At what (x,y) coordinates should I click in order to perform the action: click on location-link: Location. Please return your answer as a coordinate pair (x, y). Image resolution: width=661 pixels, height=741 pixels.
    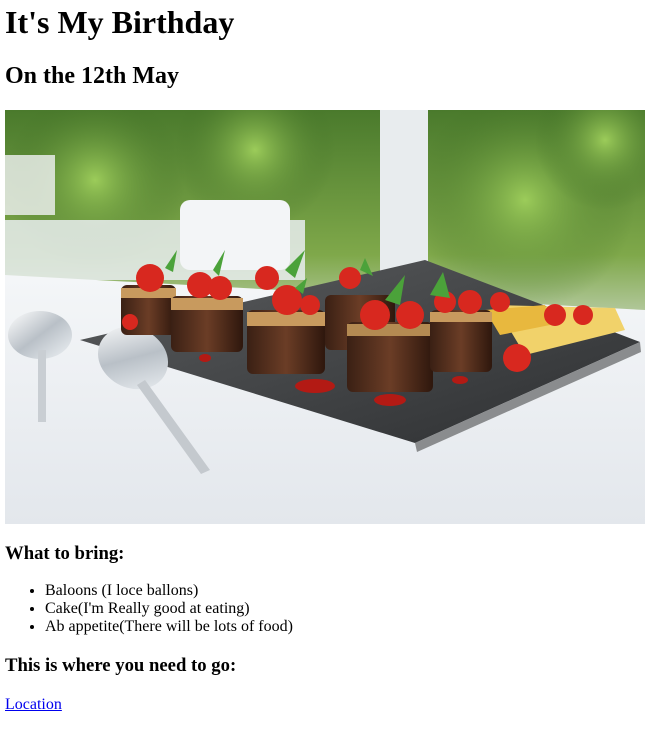
    Looking at the image, I should click on (33, 705).